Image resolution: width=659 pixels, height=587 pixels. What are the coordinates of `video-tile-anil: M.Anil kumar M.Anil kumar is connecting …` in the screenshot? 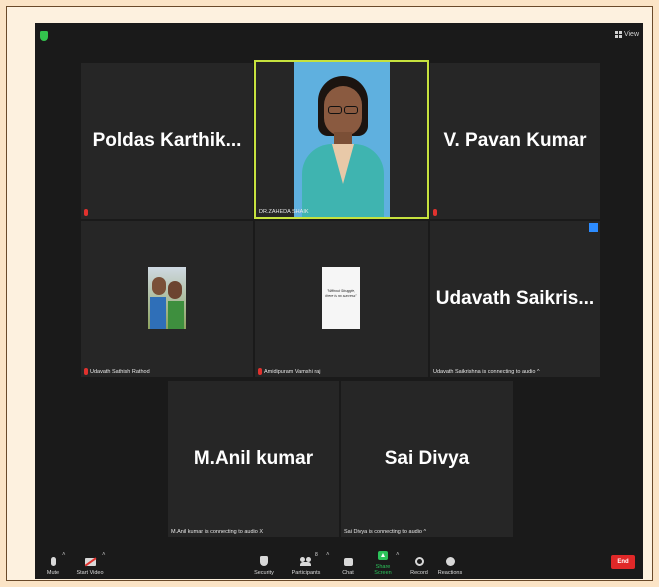 It's located at (253, 459).